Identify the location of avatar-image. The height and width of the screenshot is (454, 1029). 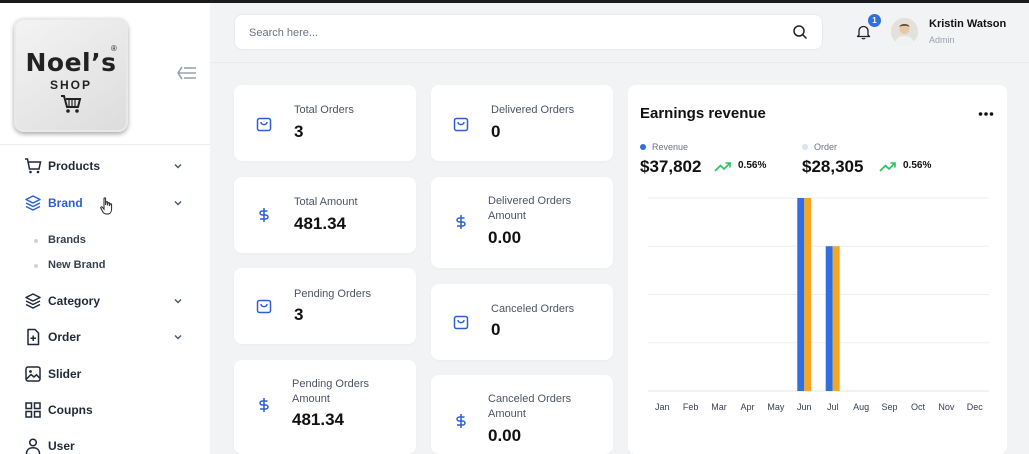
(904, 31).